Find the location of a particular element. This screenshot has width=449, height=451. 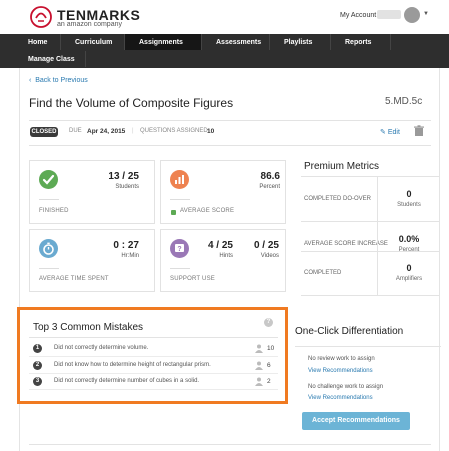

average-score-value: 86.6 is located at coordinates (270, 176).